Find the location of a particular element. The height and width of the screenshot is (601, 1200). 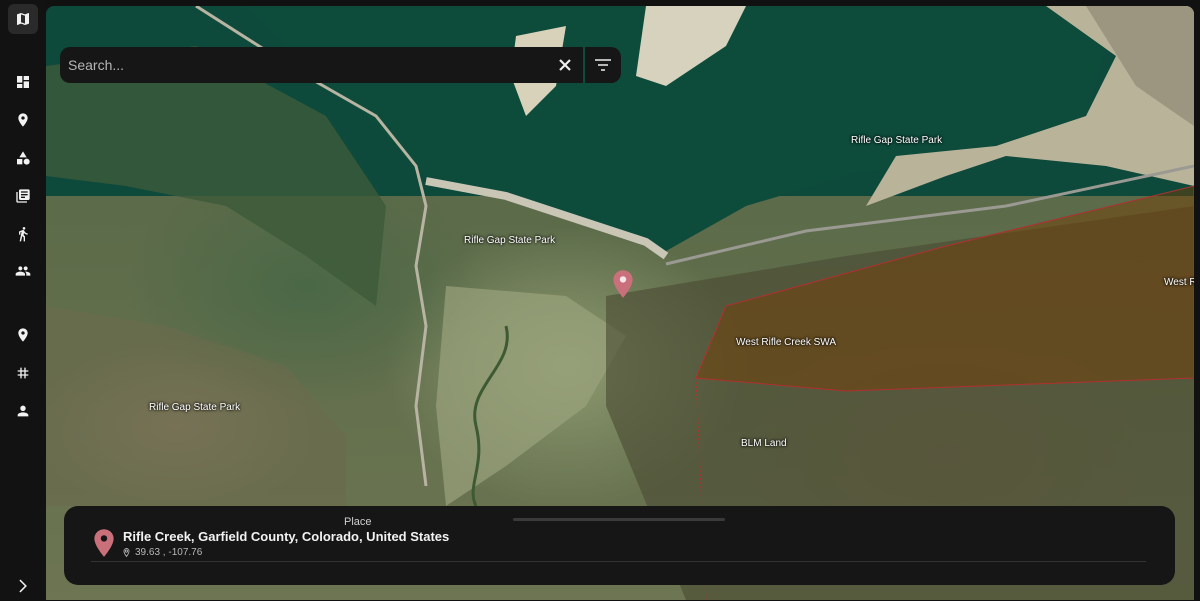

map-marker-pin-icon is located at coordinates (623, 284).